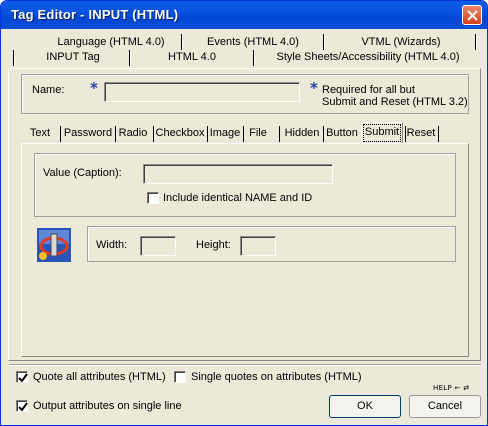 The width and height of the screenshot is (488, 426). I want to click on value-caption-label: Value (Caption):, so click(82, 173).